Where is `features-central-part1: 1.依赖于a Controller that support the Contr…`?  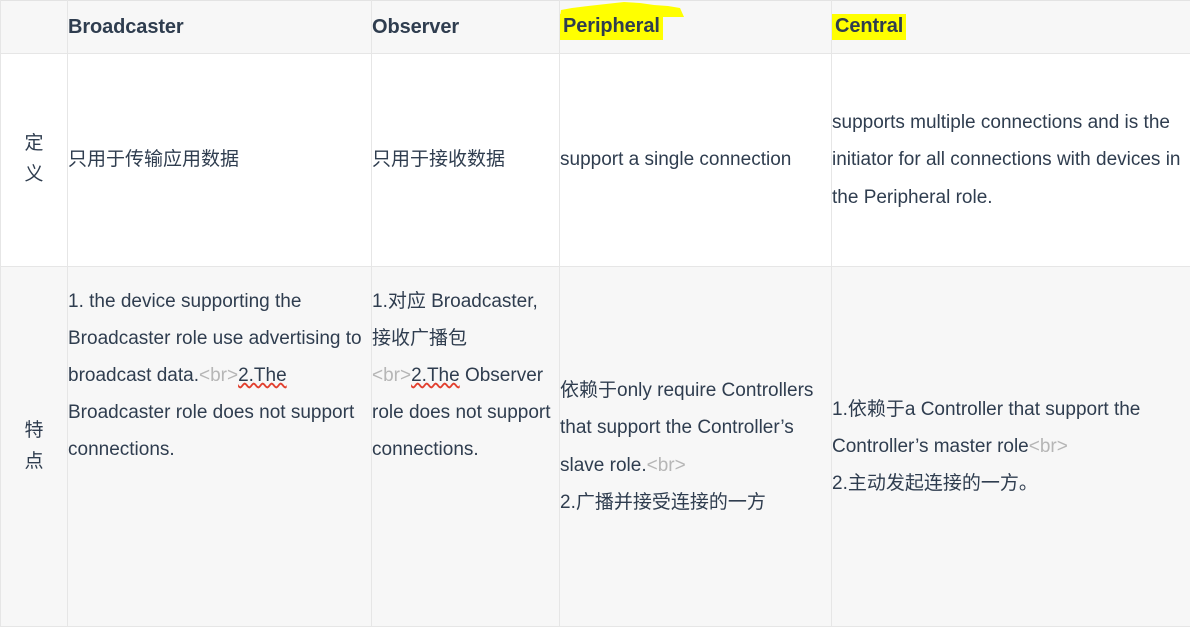 features-central-part1: 1.依赖于a Controller that support the Contr… is located at coordinates (986, 427).